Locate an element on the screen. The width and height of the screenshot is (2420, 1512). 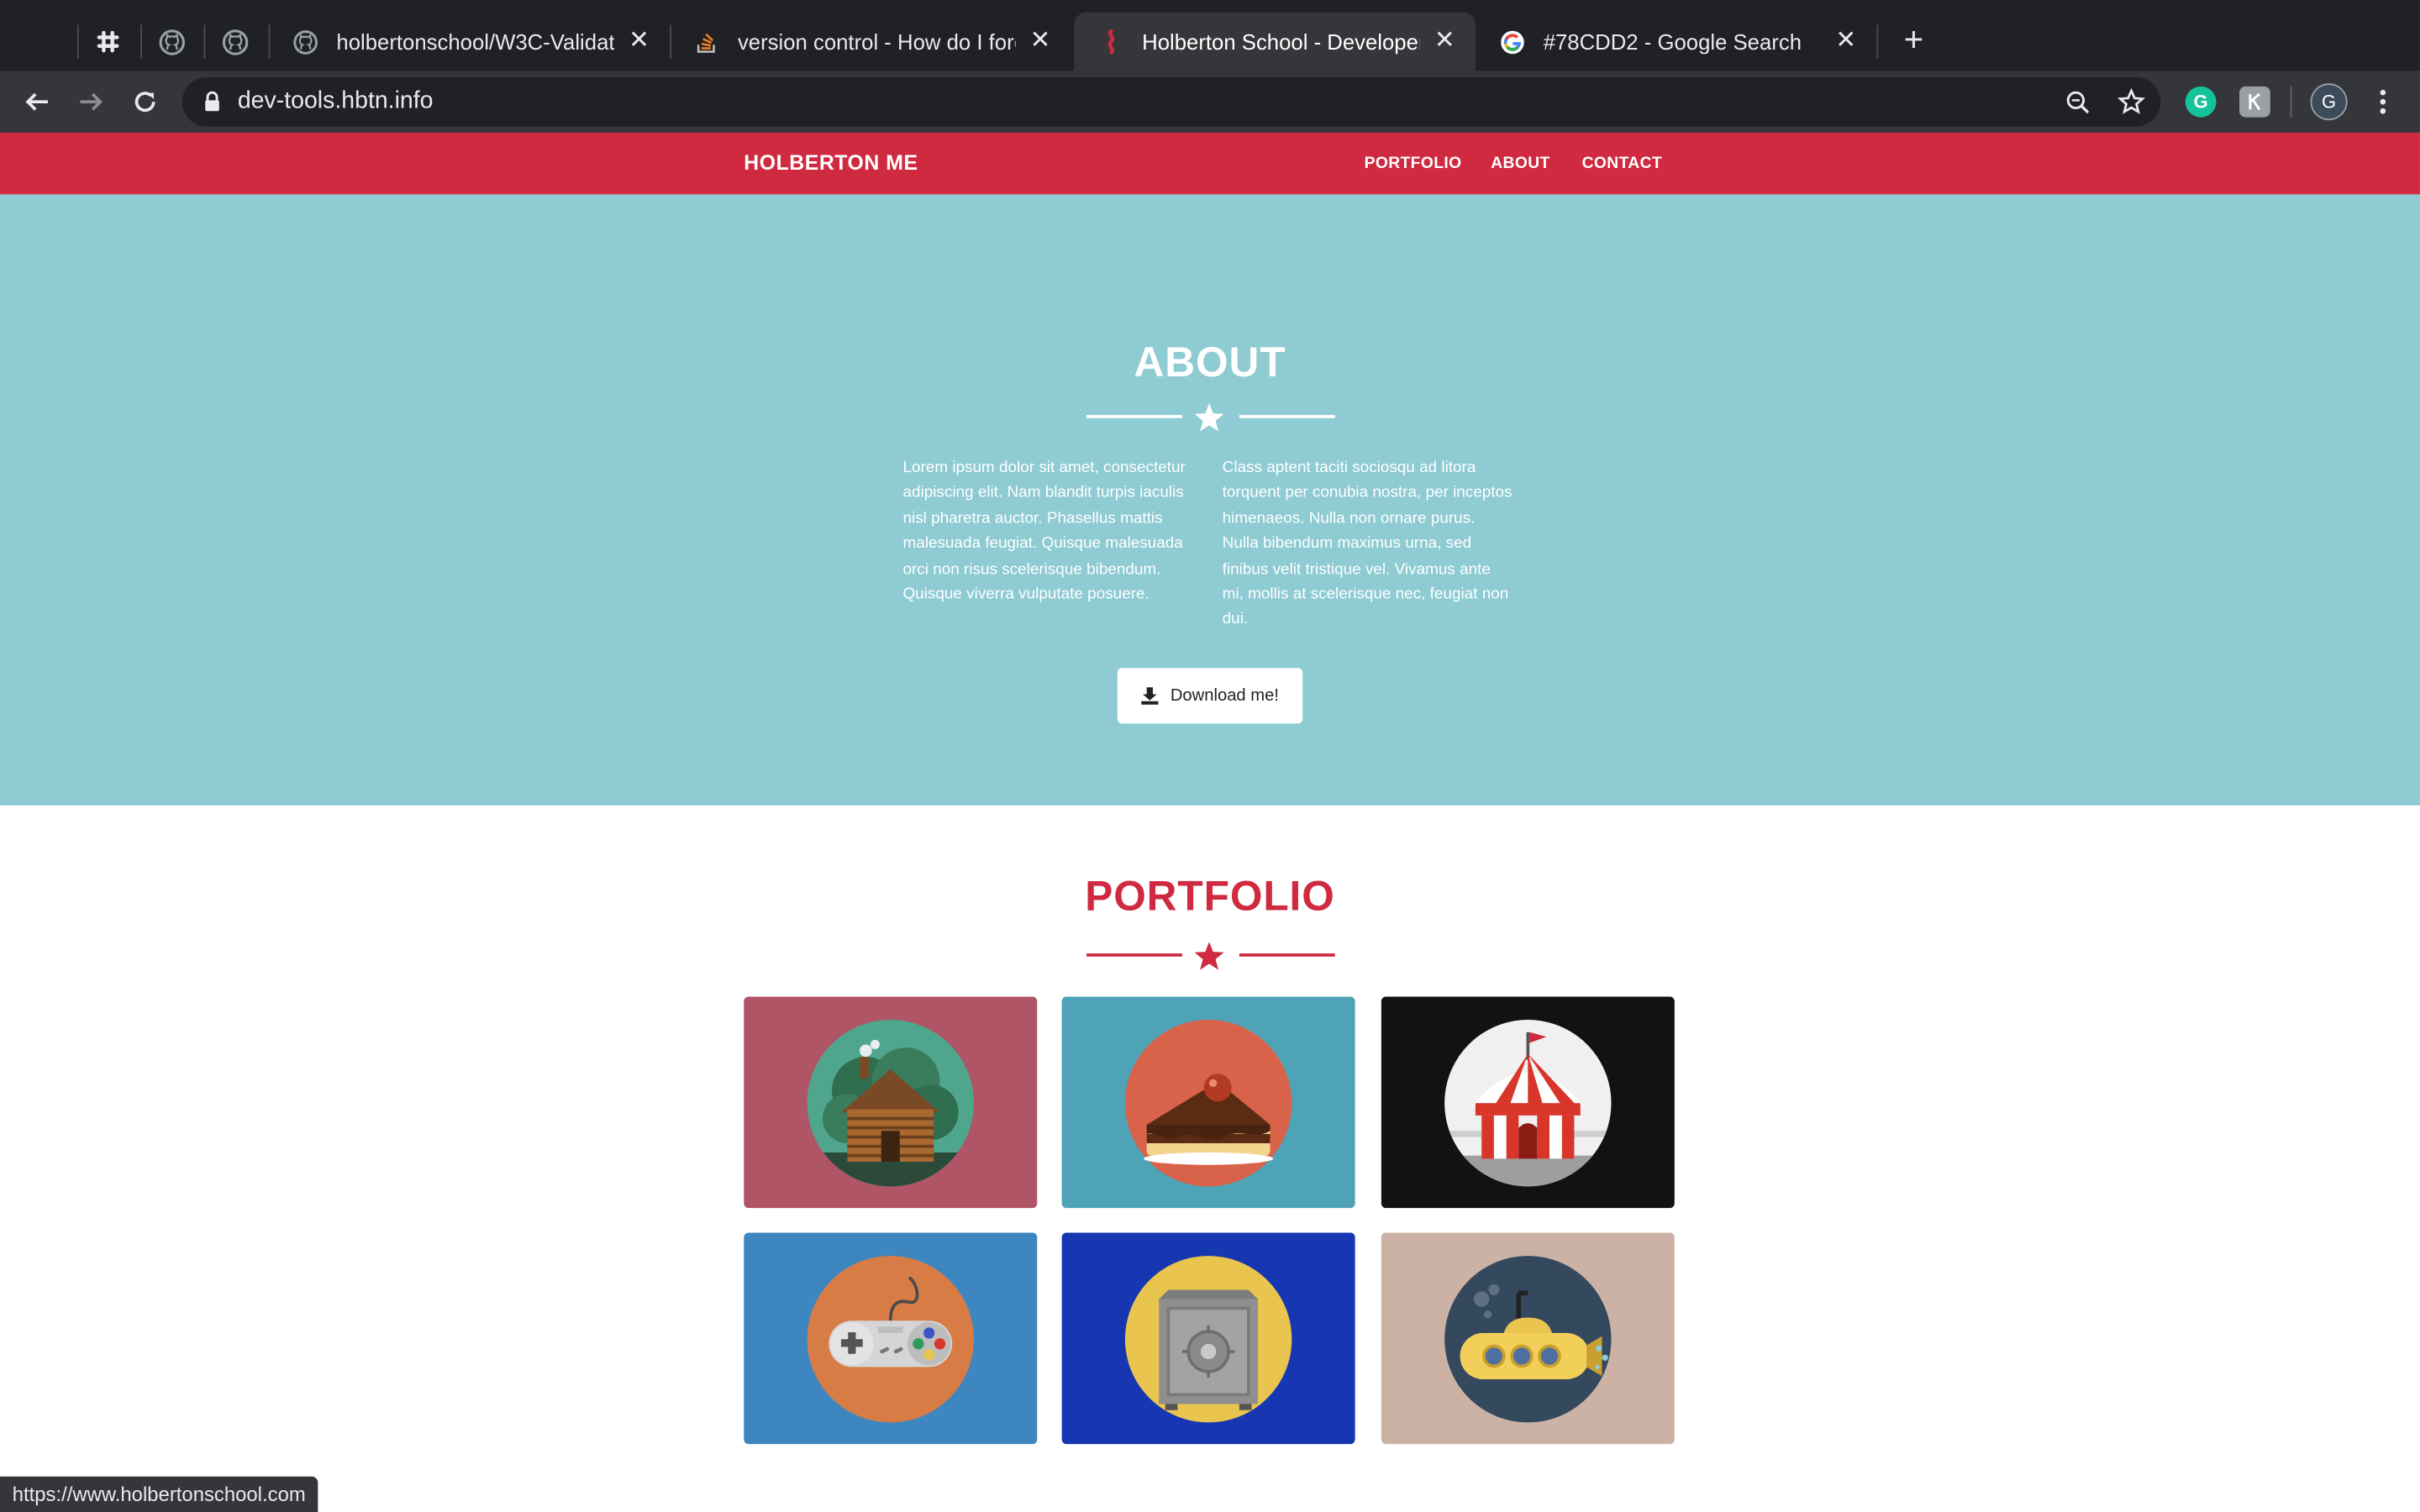
cake-icon is located at coordinates (1208, 1102).